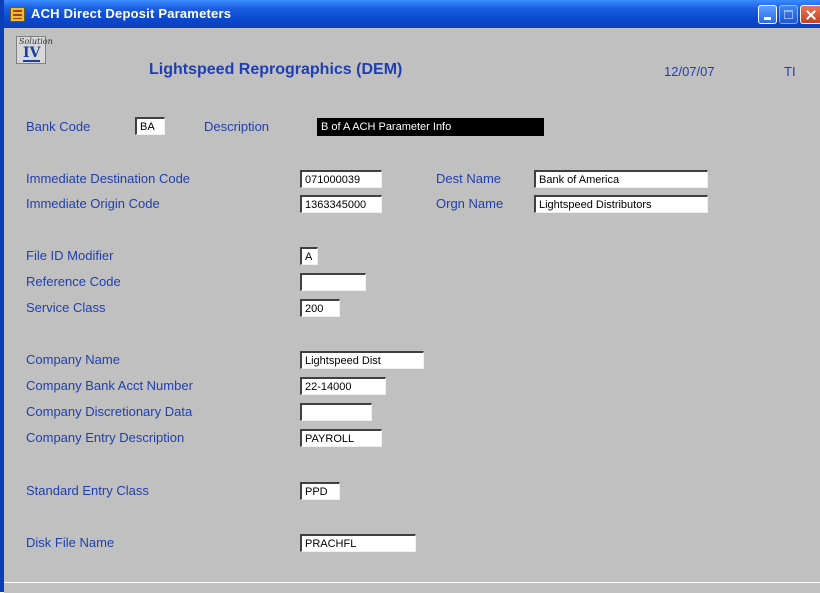 This screenshot has width=820, height=593. I want to click on immediate-destination-code-label: Immediate Destination Code, so click(108, 178).